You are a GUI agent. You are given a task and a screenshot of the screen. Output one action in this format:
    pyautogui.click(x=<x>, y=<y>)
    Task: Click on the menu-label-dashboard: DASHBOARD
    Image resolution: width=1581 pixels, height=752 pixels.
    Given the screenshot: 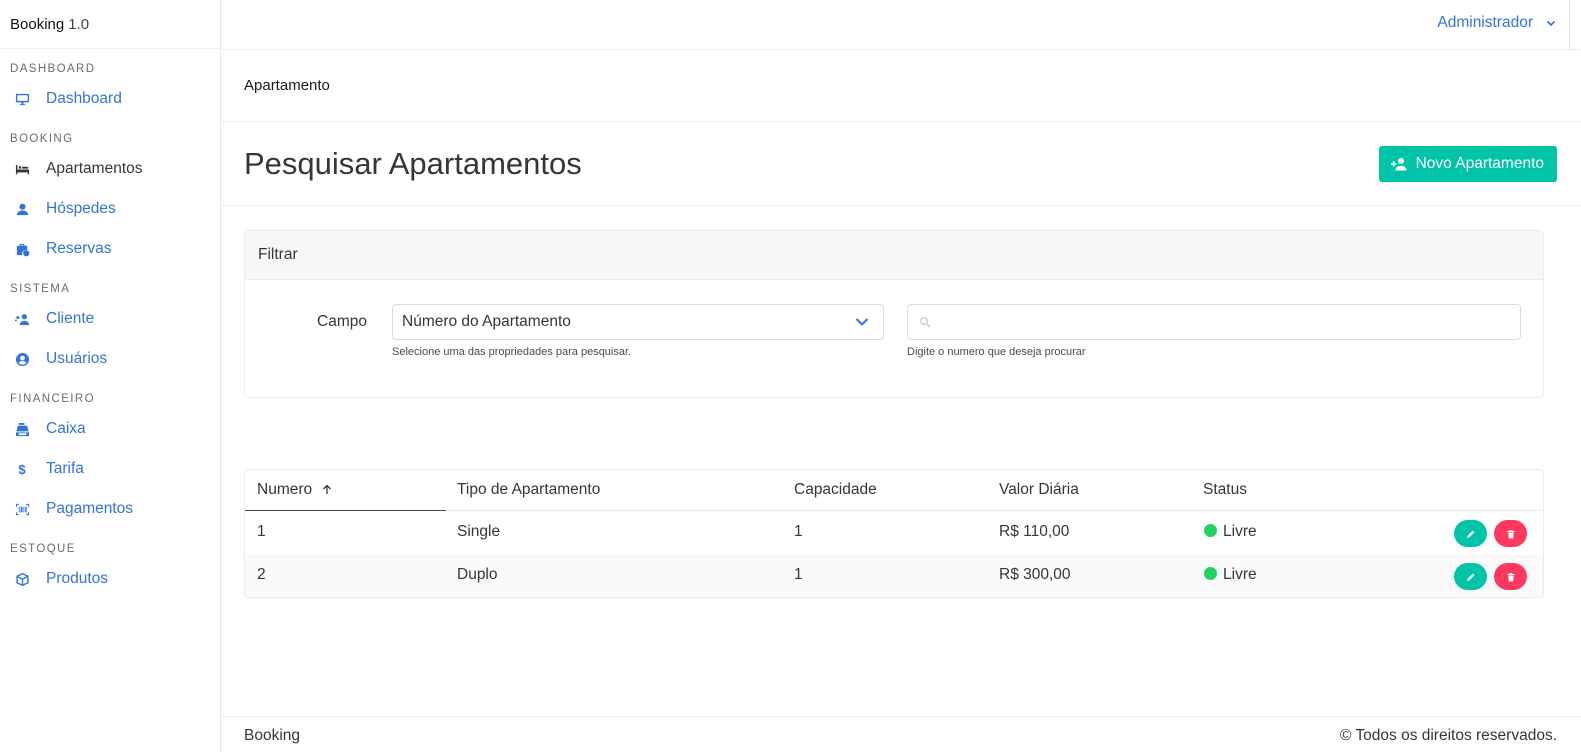 What is the action you would take?
    pyautogui.click(x=53, y=69)
    